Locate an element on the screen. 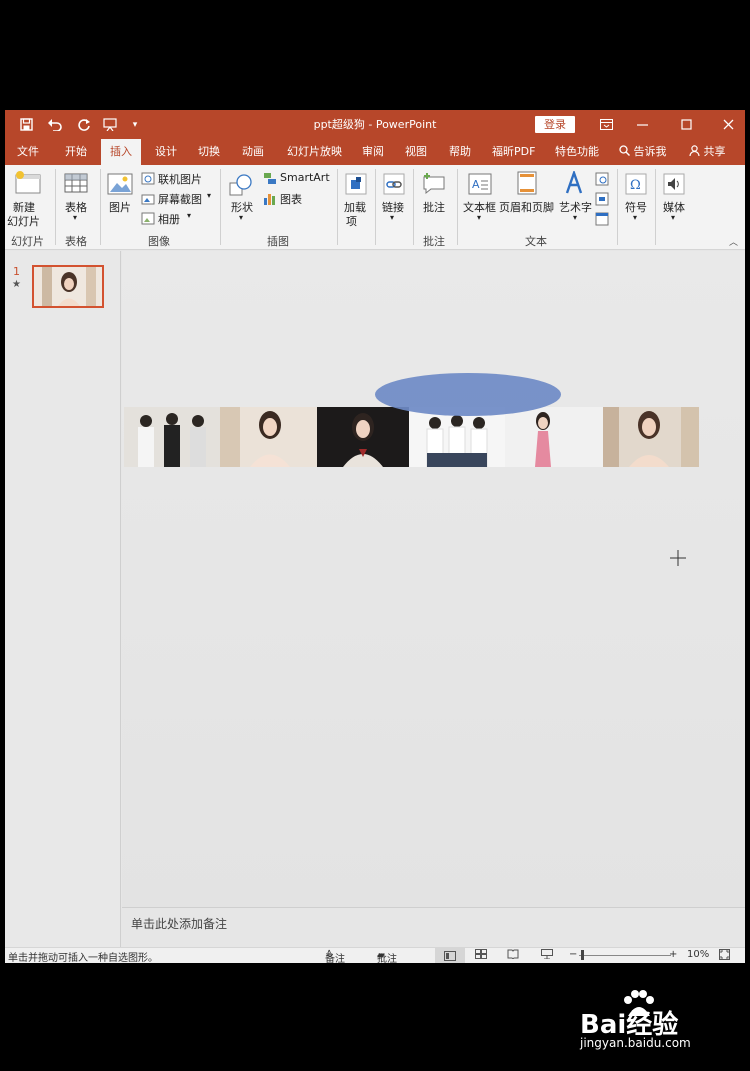  date-time-button is located at coordinates (603, 179).